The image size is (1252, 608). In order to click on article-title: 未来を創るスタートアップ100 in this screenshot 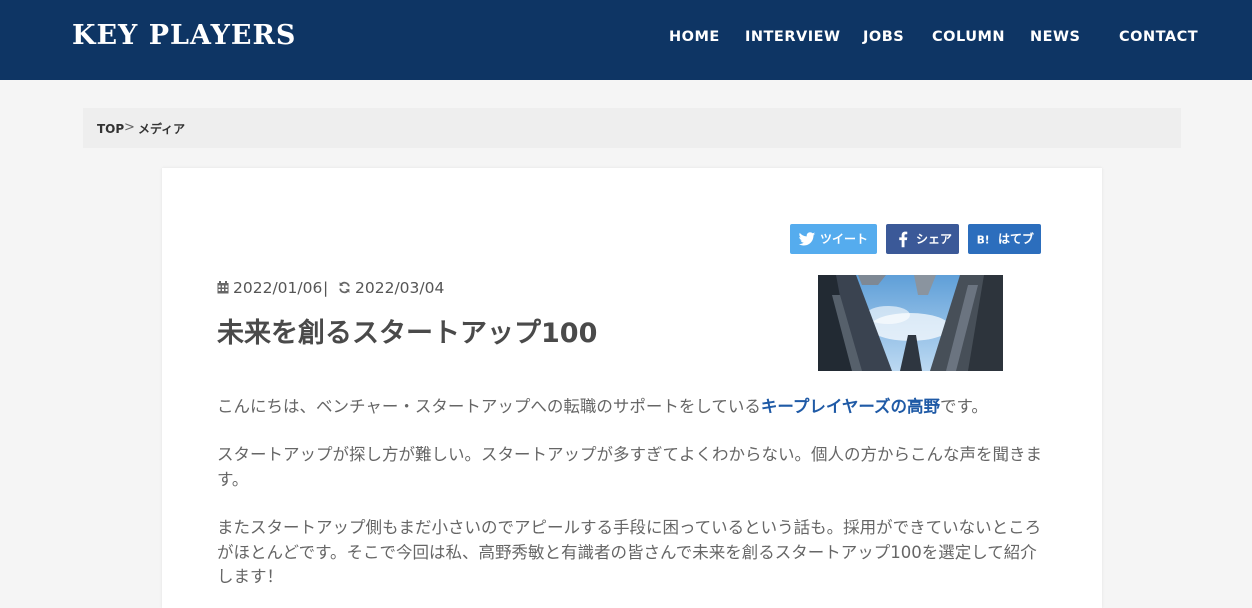, I will do `click(407, 333)`.